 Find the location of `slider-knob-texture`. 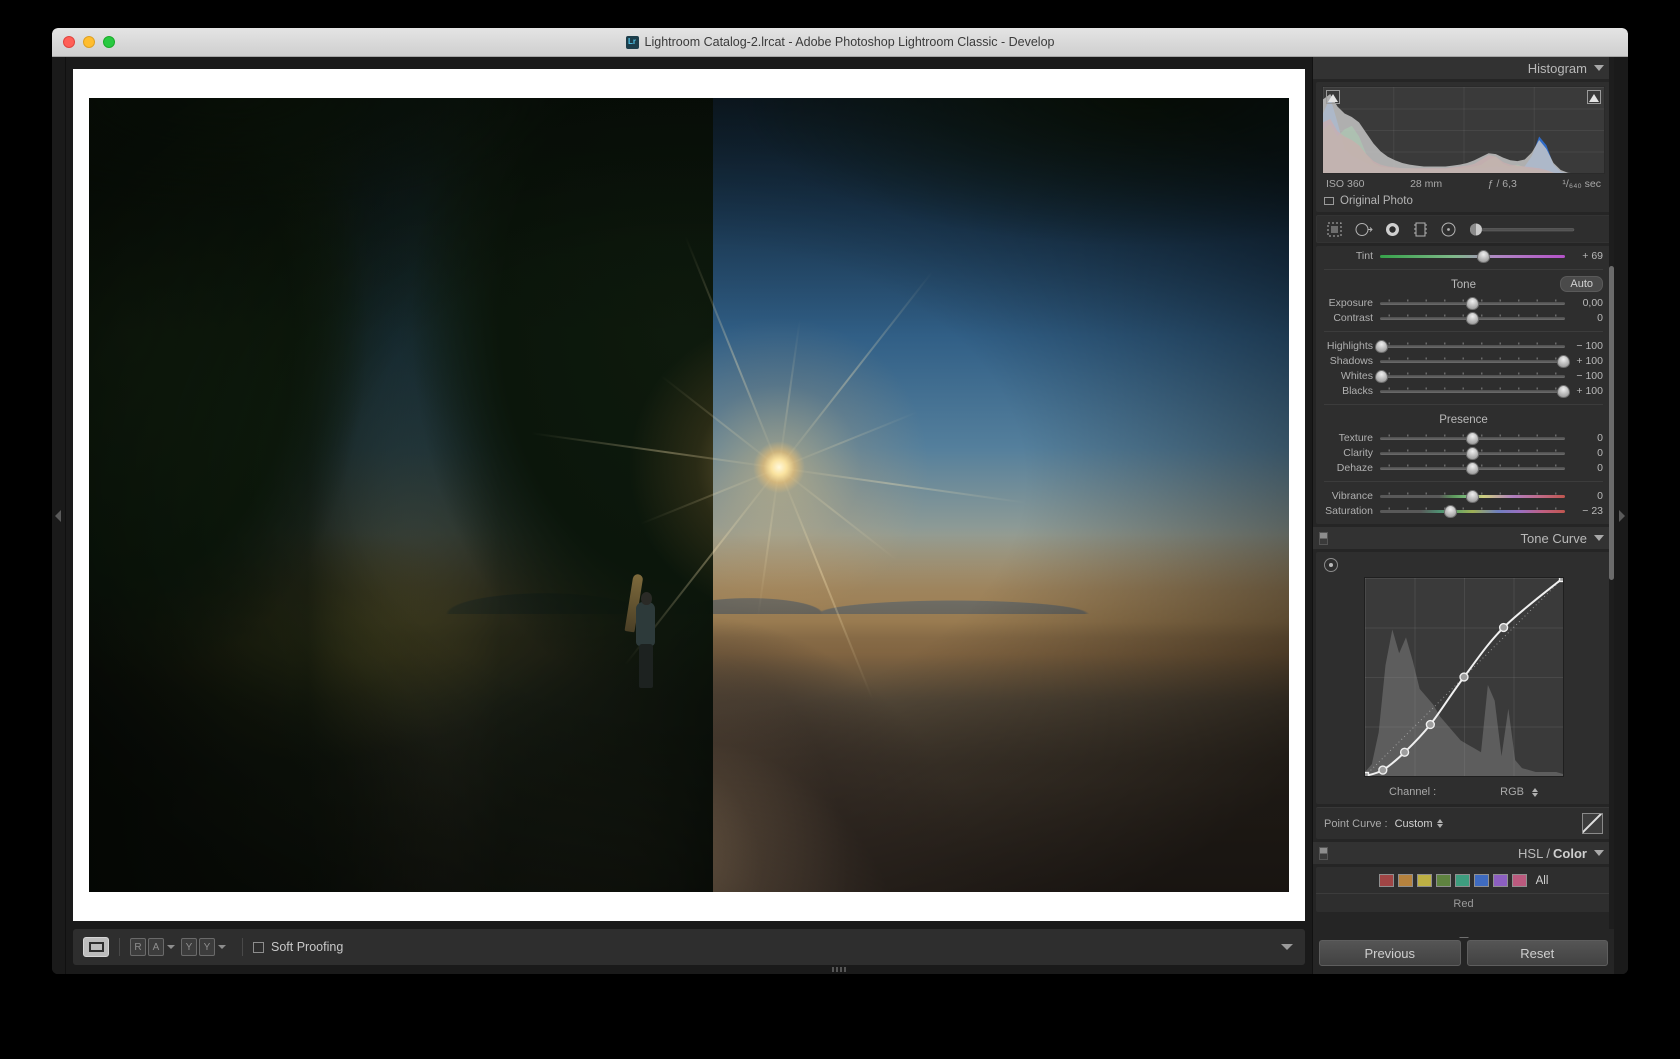

slider-knob-texture is located at coordinates (1472, 438).